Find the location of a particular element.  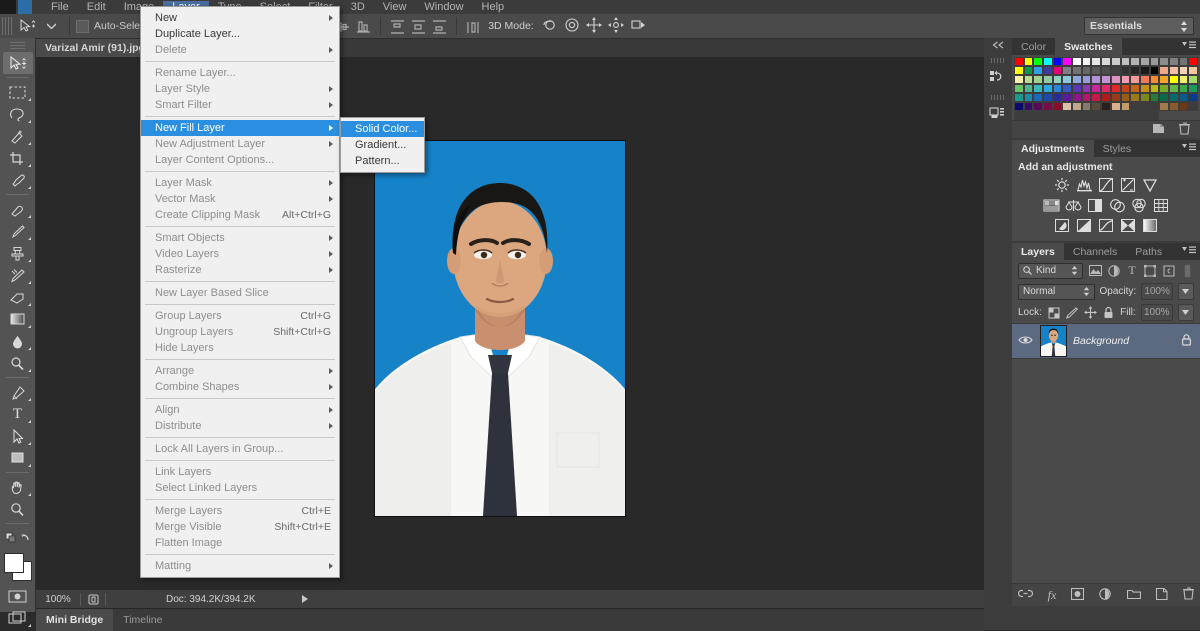

adjustment-filter-icon is located at coordinates (1113, 270).